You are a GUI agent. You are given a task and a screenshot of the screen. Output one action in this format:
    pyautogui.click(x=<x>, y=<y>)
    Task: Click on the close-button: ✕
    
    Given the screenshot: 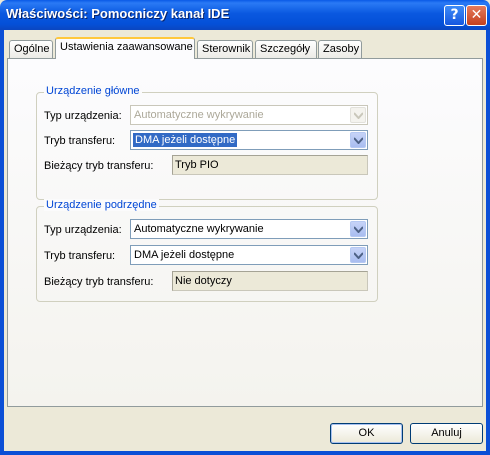 What is the action you would take?
    pyautogui.click(x=476, y=15)
    